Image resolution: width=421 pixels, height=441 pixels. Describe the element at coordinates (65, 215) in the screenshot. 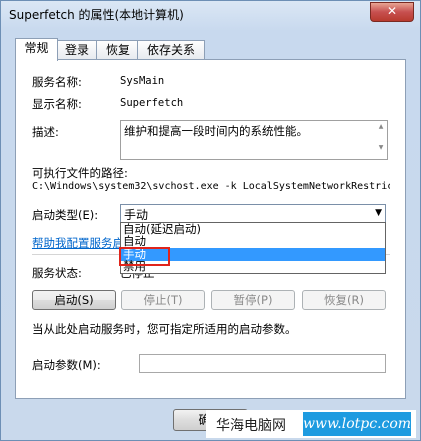

I see `startup-type-label: 启动类型(E):` at that location.